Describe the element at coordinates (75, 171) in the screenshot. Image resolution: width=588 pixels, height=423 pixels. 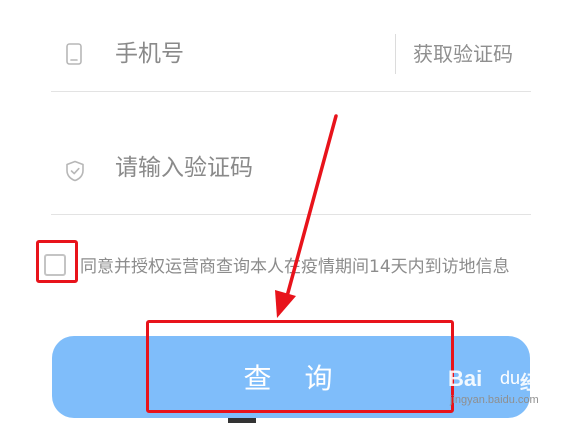
I see `shield-check-icon` at that location.